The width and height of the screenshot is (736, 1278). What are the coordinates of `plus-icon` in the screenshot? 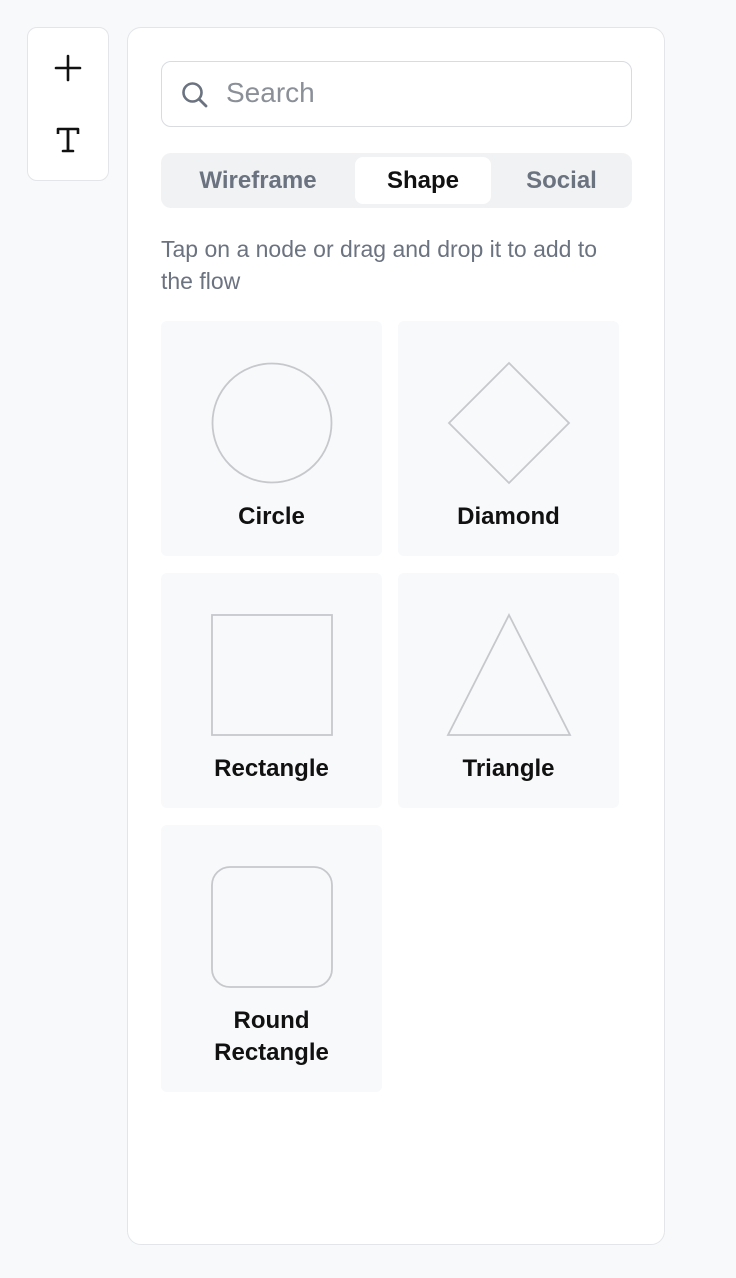 It's located at (68, 68).